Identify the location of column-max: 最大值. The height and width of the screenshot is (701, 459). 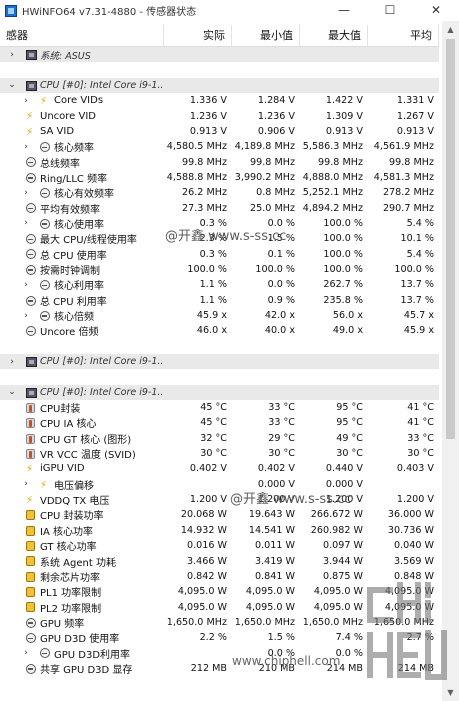
(334, 36).